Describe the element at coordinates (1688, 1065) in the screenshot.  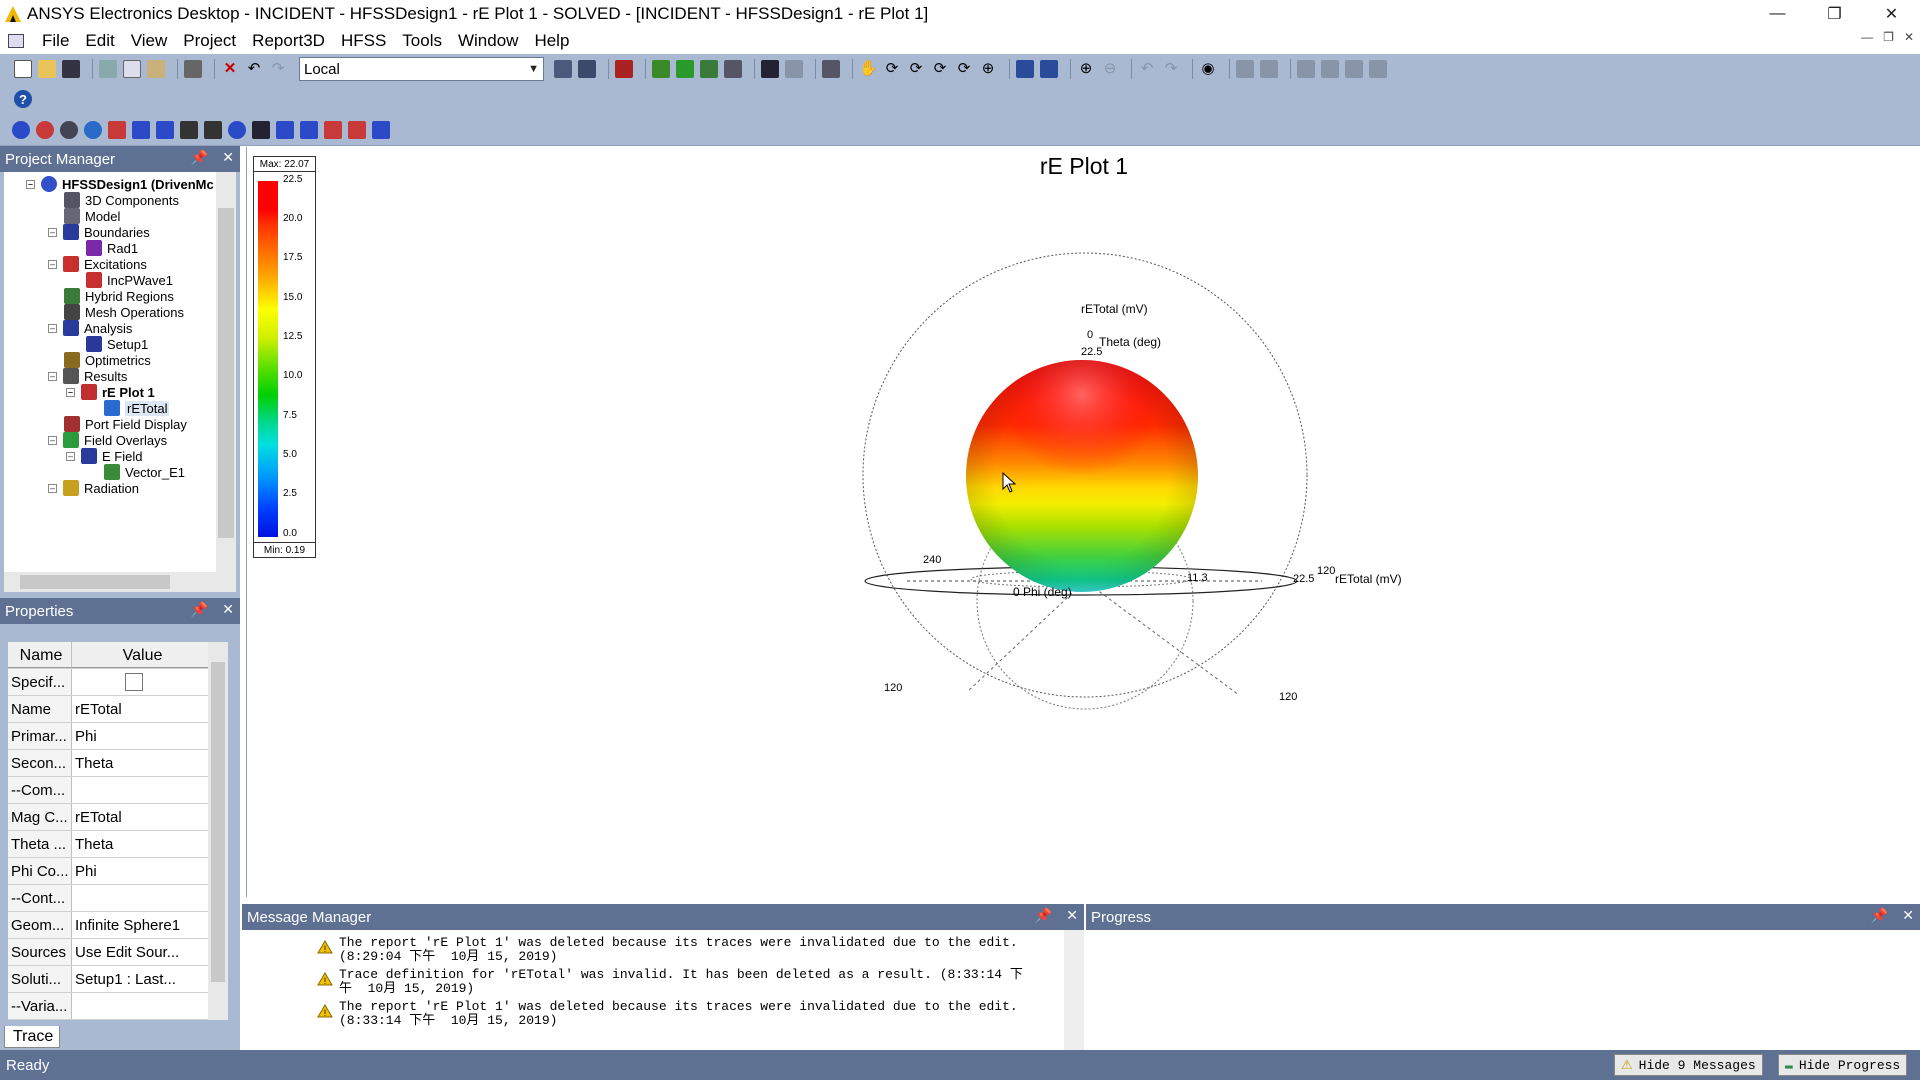
I see `hide-messages-button: ⚠ Hide 9 Messages` at that location.